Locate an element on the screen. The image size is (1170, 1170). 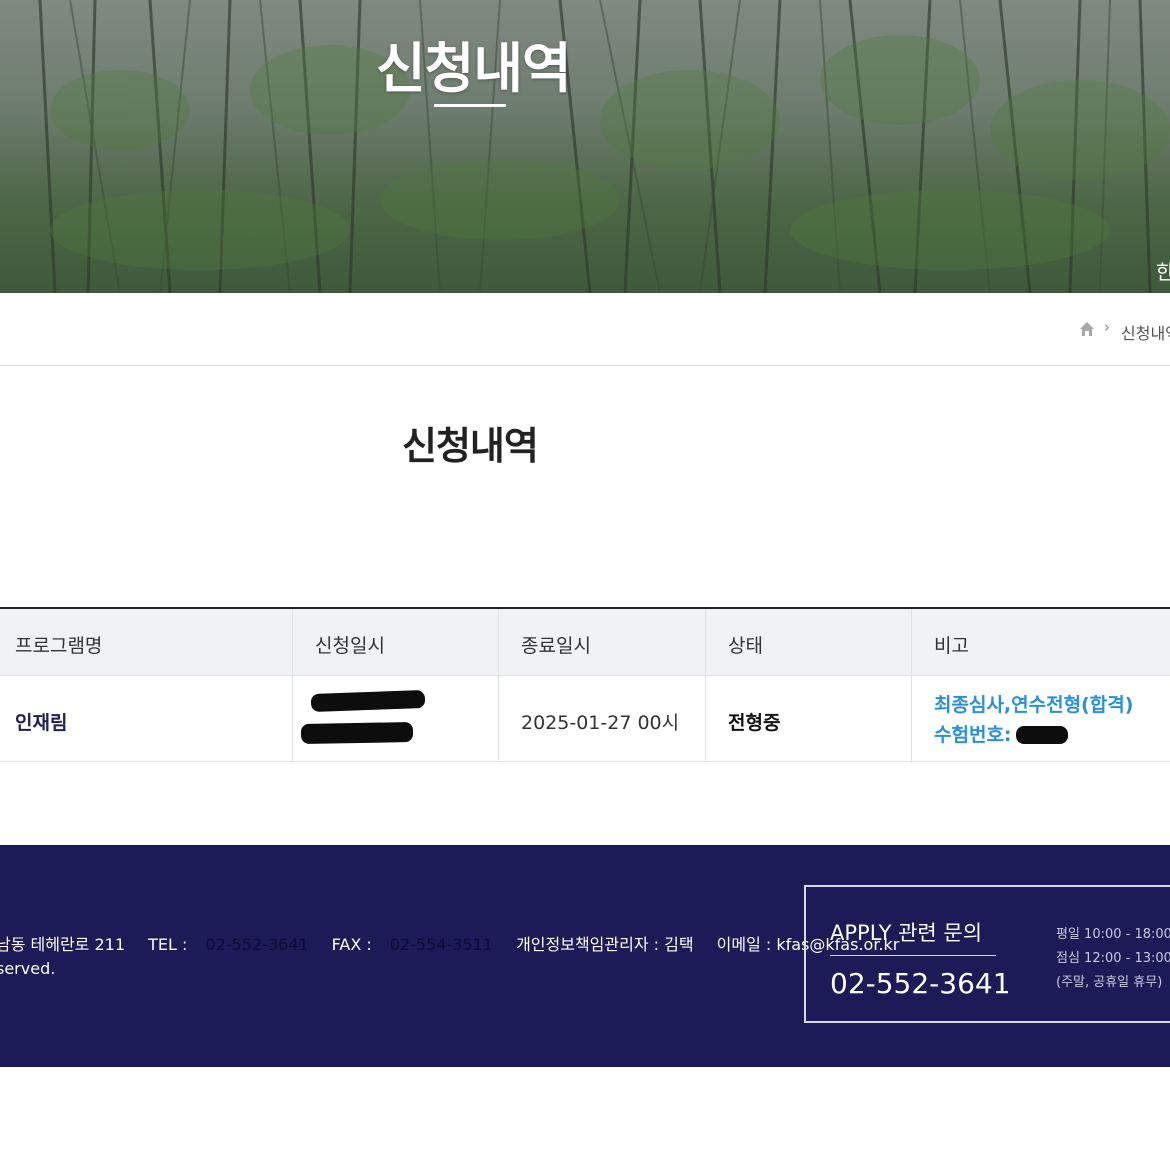
program-name: 인재림 is located at coordinates (41, 721).